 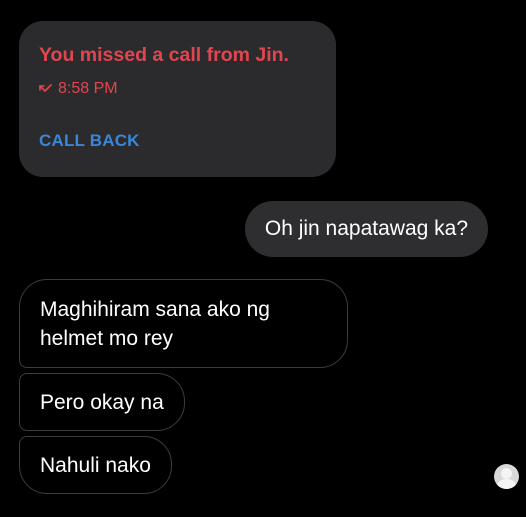 I want to click on outgoing-message: Oh jin napatawag ka?, so click(x=366, y=229).